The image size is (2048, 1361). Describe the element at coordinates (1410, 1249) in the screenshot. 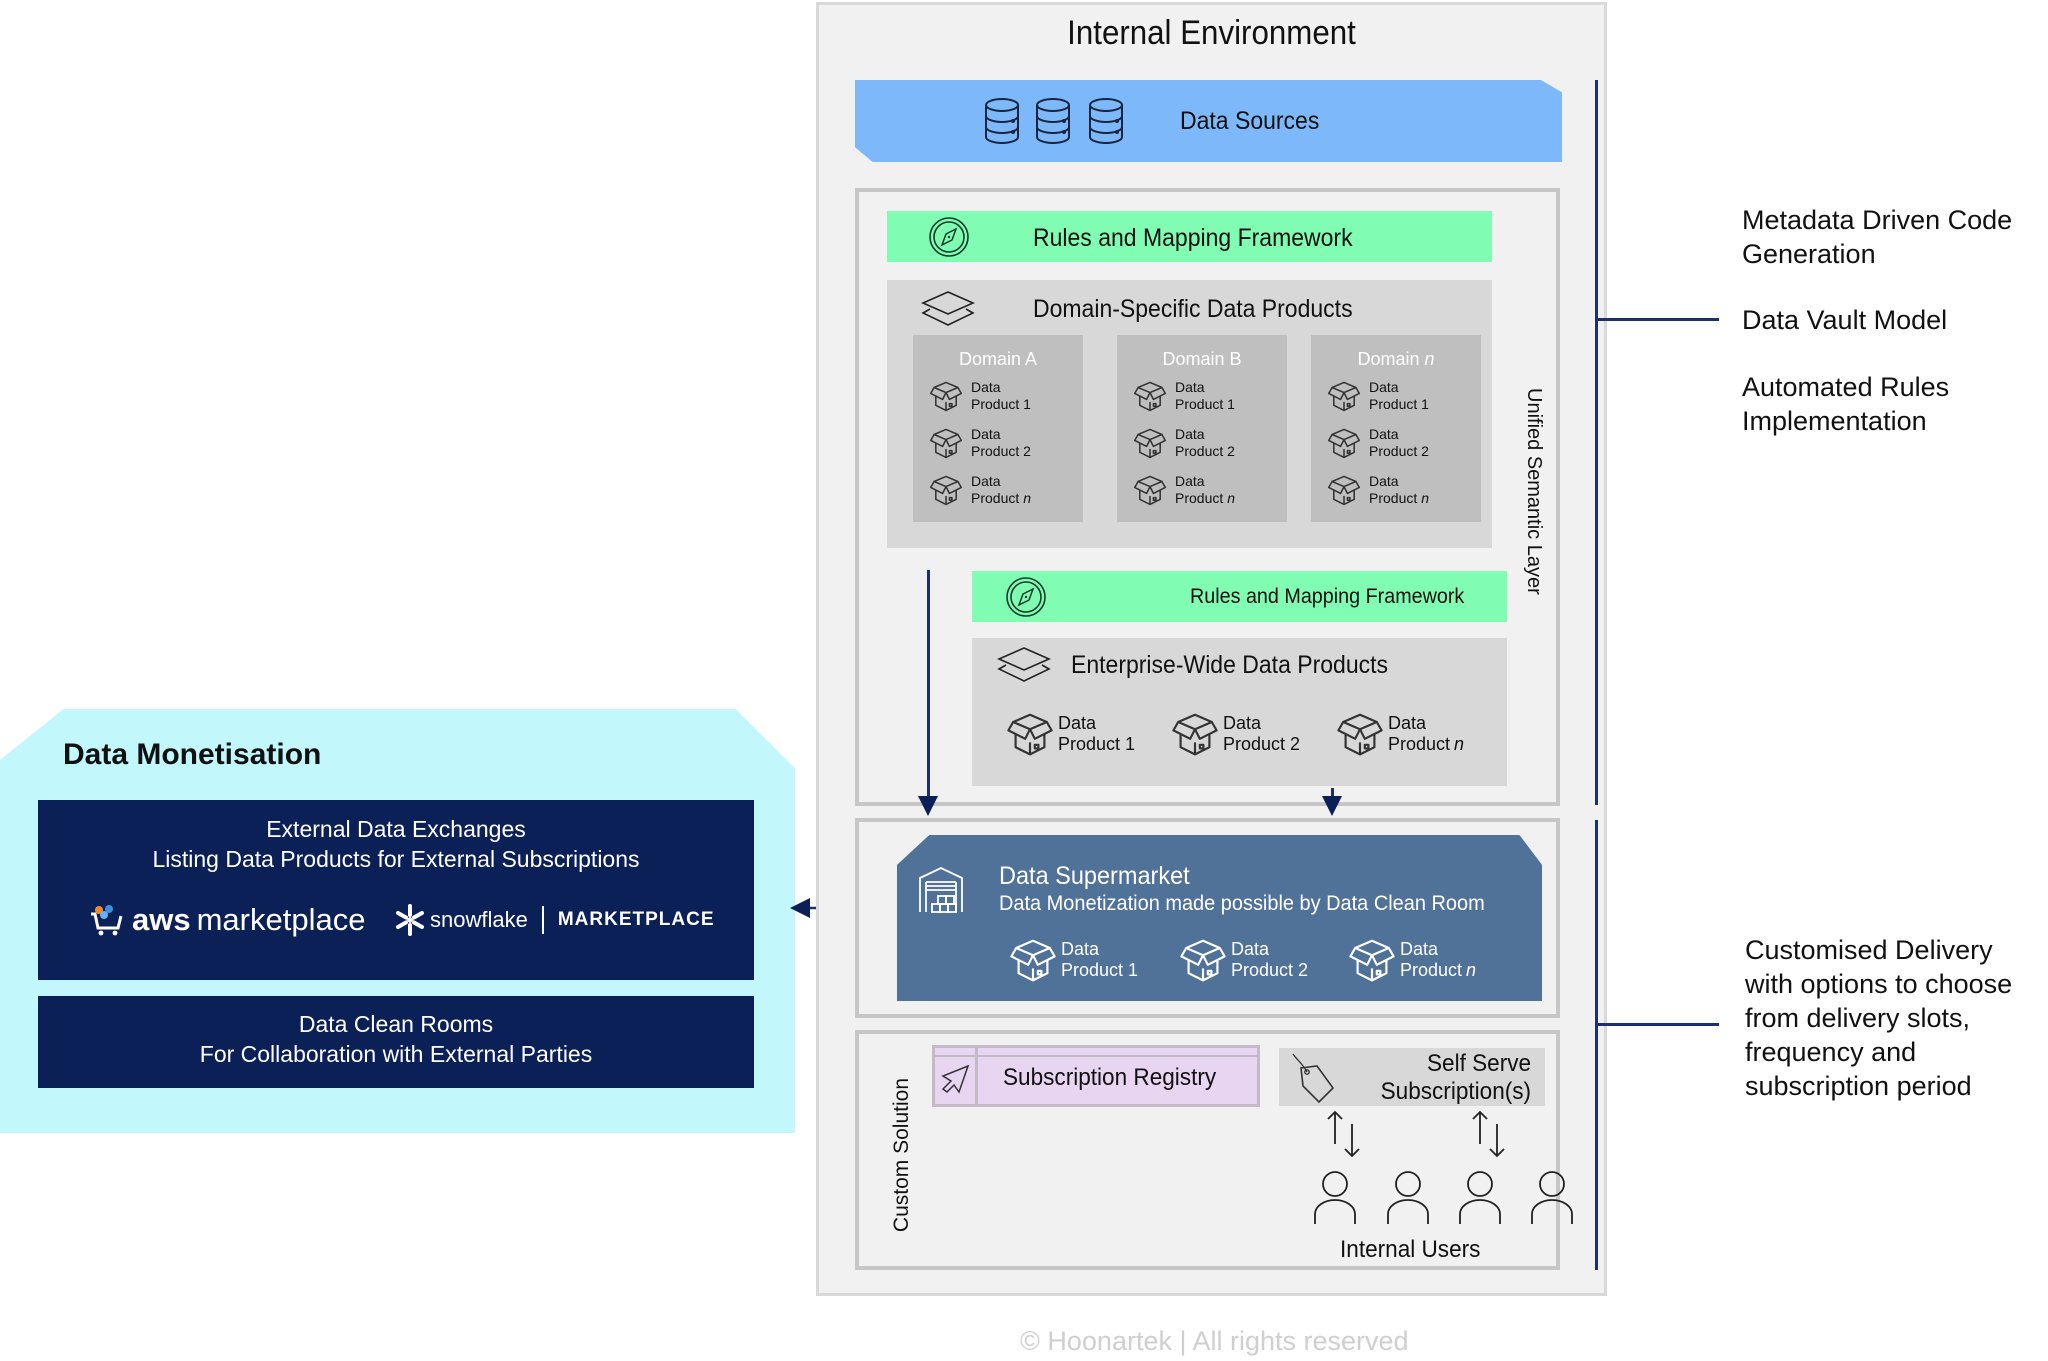

I see `internal-users-label: Internal Users` at that location.